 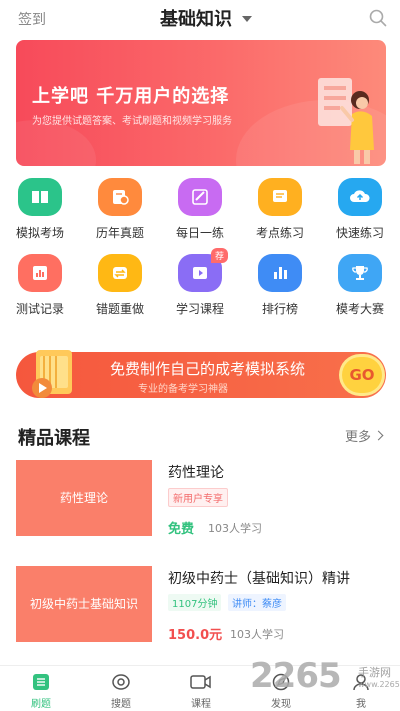 I want to click on tile-label: 每日一练, so click(x=199, y=233).